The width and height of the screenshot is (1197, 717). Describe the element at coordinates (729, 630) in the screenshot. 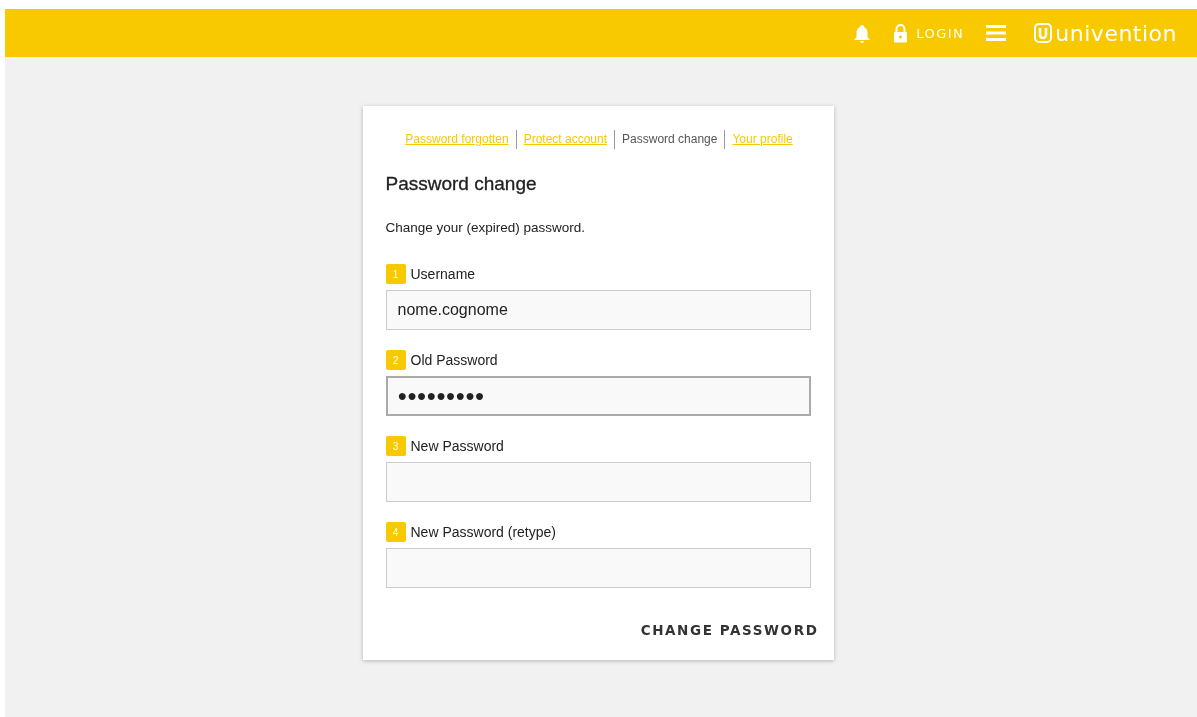

I see `change-password-button: CHANGE PASSWORD` at that location.